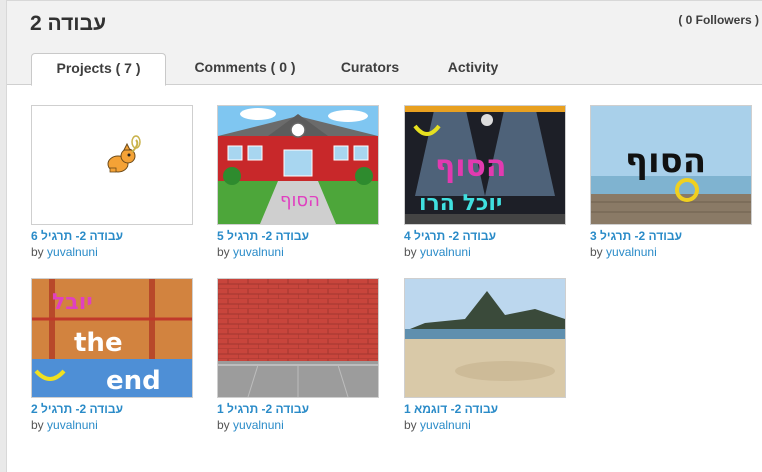 Image resolution: width=762 pixels, height=472 pixels. Describe the element at coordinates (370, 68) in the screenshot. I see `tab-curators: Curators` at that location.